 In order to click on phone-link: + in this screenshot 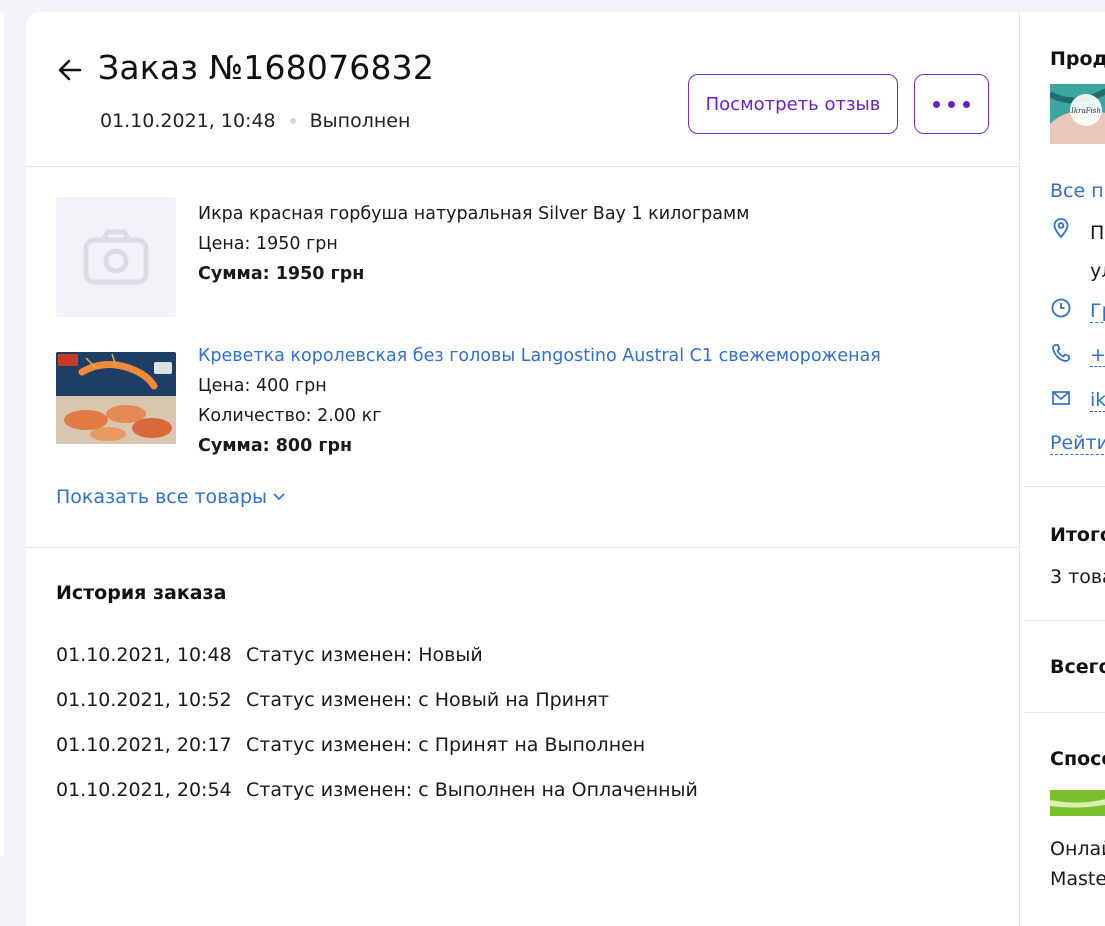, I will do `click(1097, 355)`.